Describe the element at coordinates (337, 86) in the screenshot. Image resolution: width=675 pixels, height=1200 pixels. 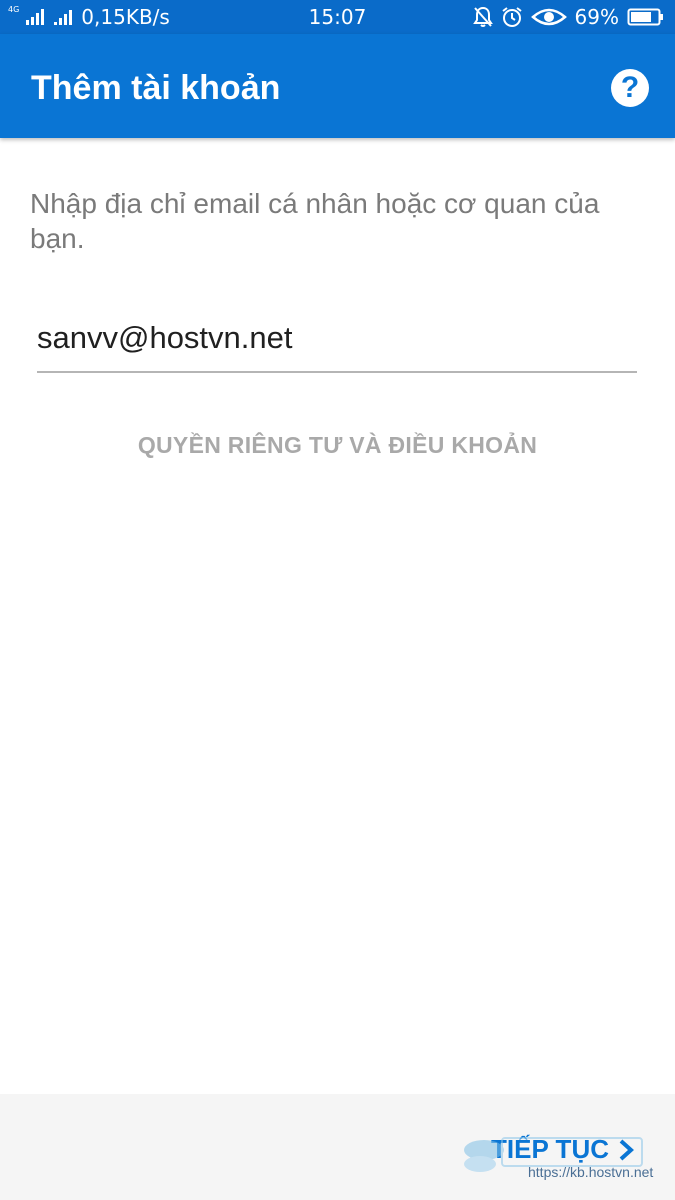
I see `app-bar: Thêm tài khoản ?` at that location.